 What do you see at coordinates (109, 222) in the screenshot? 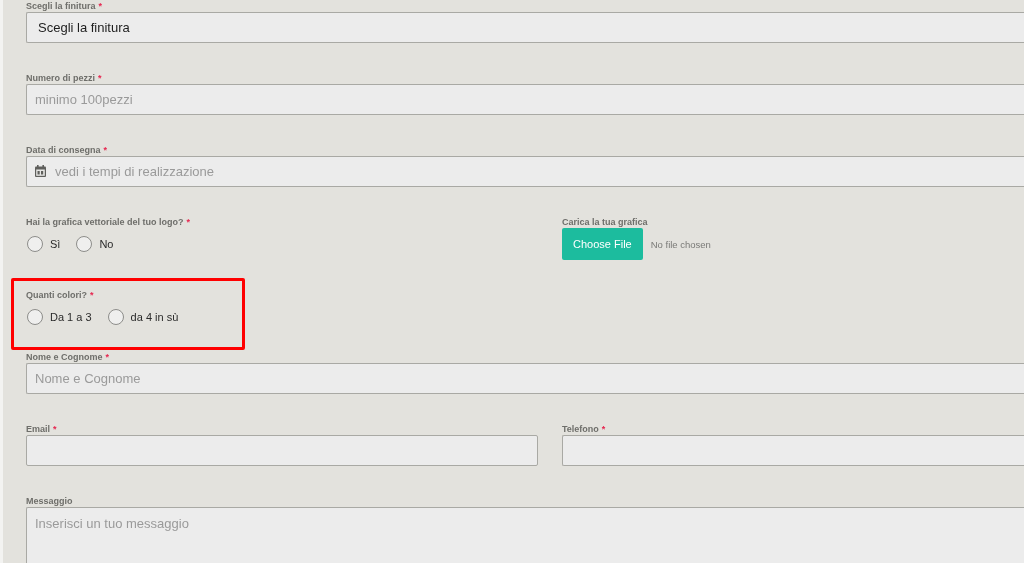
I see `field-label: Hai la grafica vettoriale del tuo logo? *` at bounding box center [109, 222].